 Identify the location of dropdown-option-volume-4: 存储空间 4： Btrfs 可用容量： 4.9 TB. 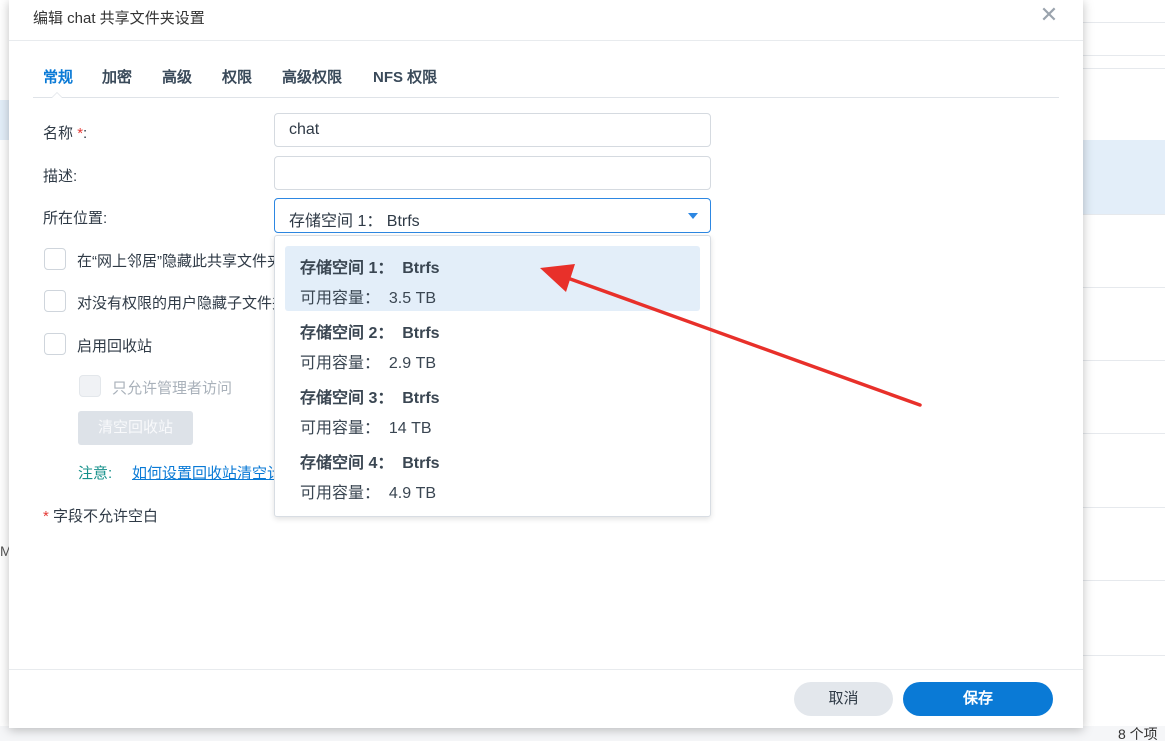
(492, 473).